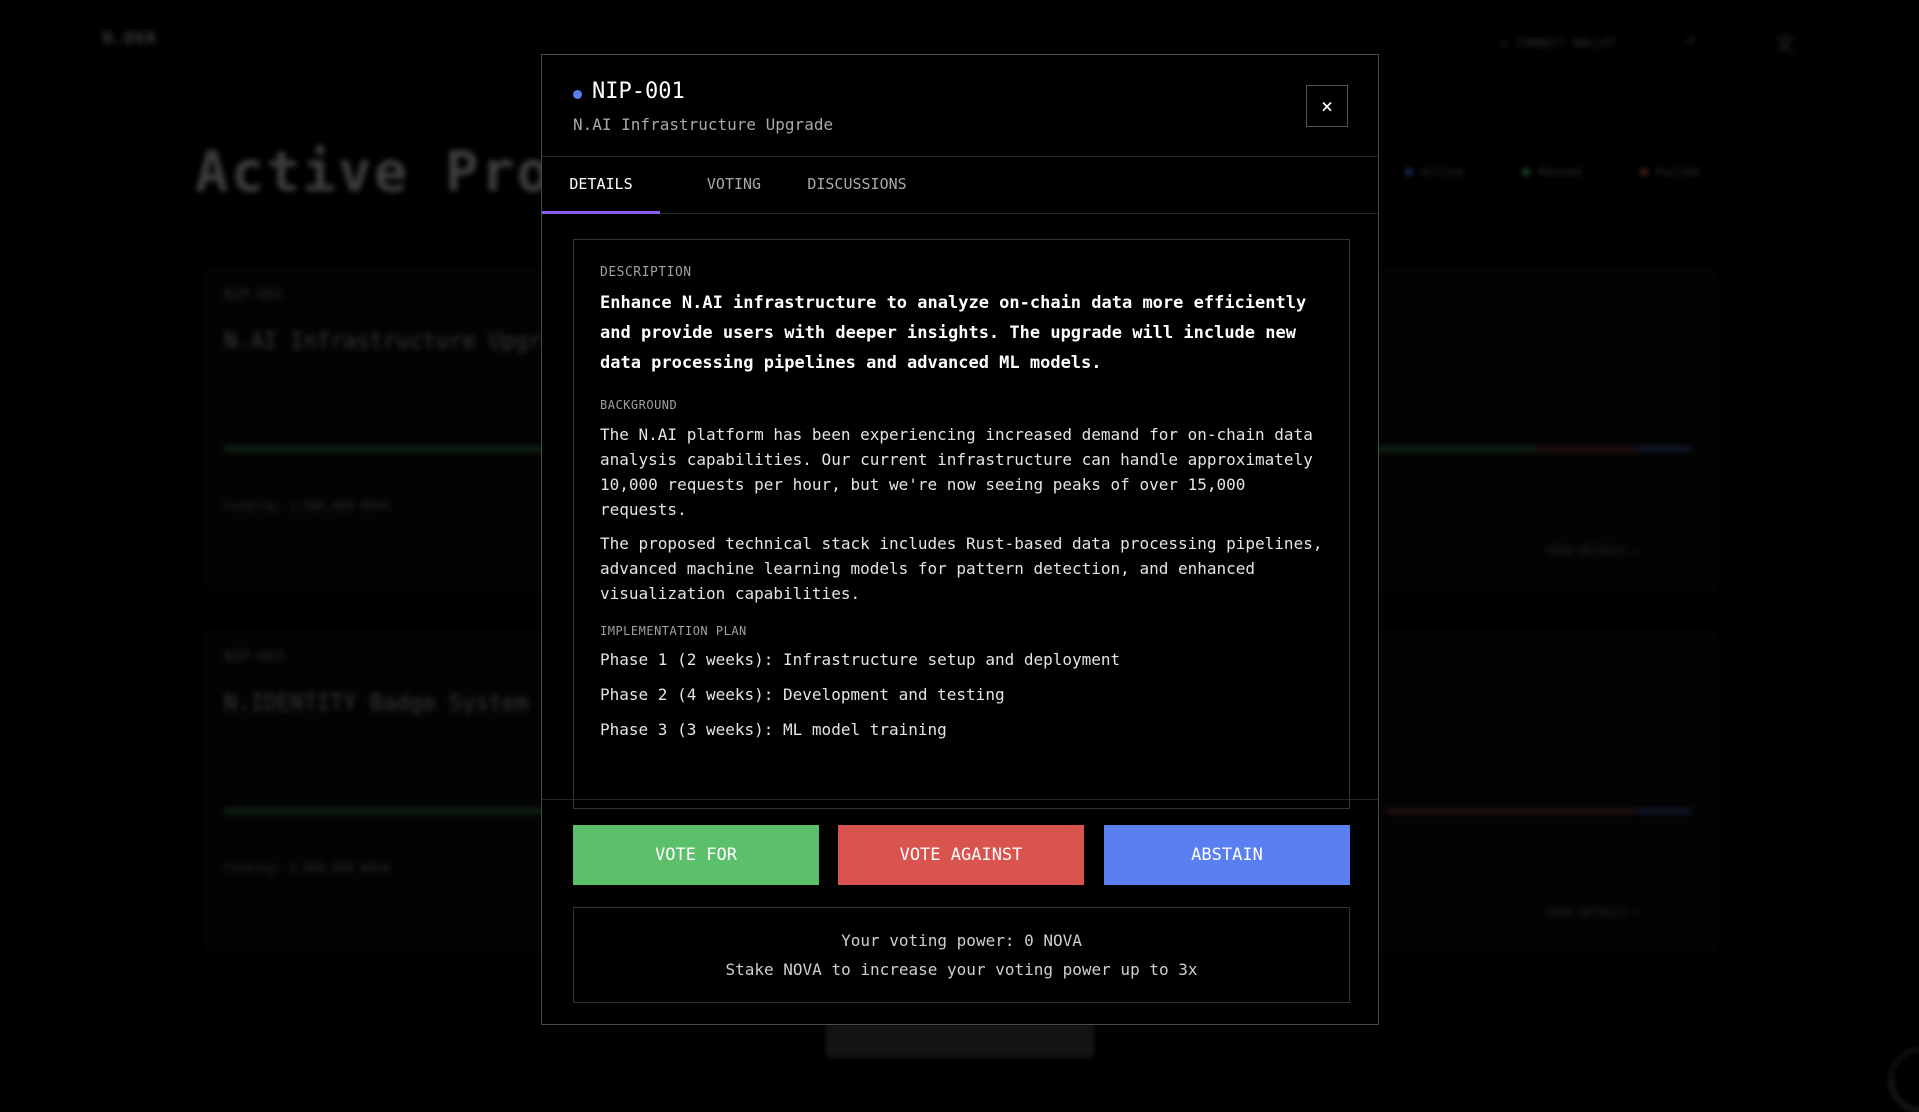 This screenshot has height=1112, width=1919. I want to click on description-label: DESCRIPTION, so click(646, 272).